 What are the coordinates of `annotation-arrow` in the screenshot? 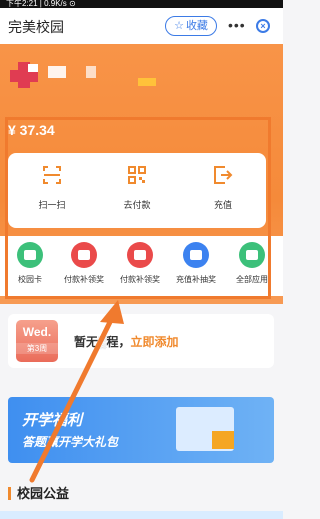 It's located at (76, 391).